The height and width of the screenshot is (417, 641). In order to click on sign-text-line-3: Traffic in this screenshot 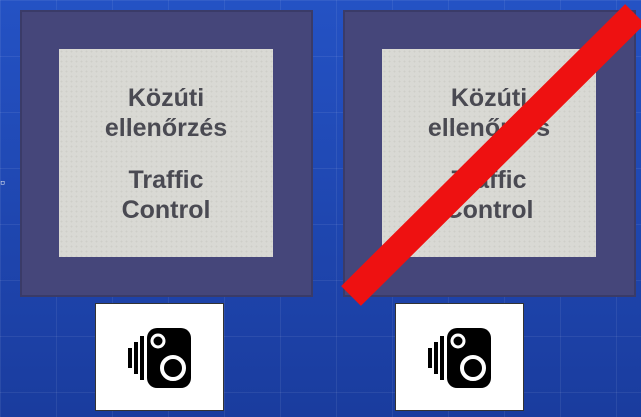, I will do `click(166, 180)`.